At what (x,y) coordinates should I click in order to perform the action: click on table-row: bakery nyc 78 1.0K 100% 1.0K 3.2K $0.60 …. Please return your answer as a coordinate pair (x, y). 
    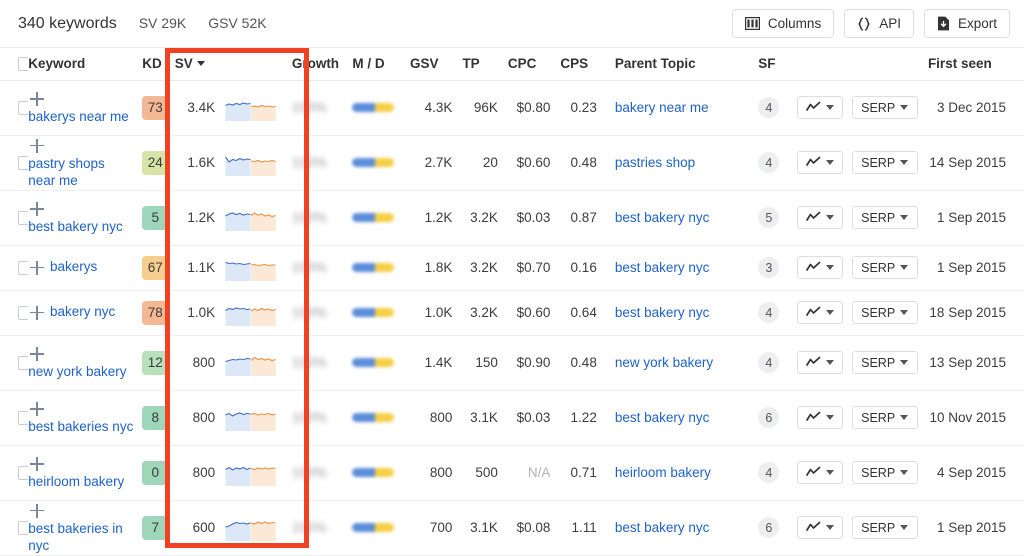
    Looking at the image, I should click on (512, 313).